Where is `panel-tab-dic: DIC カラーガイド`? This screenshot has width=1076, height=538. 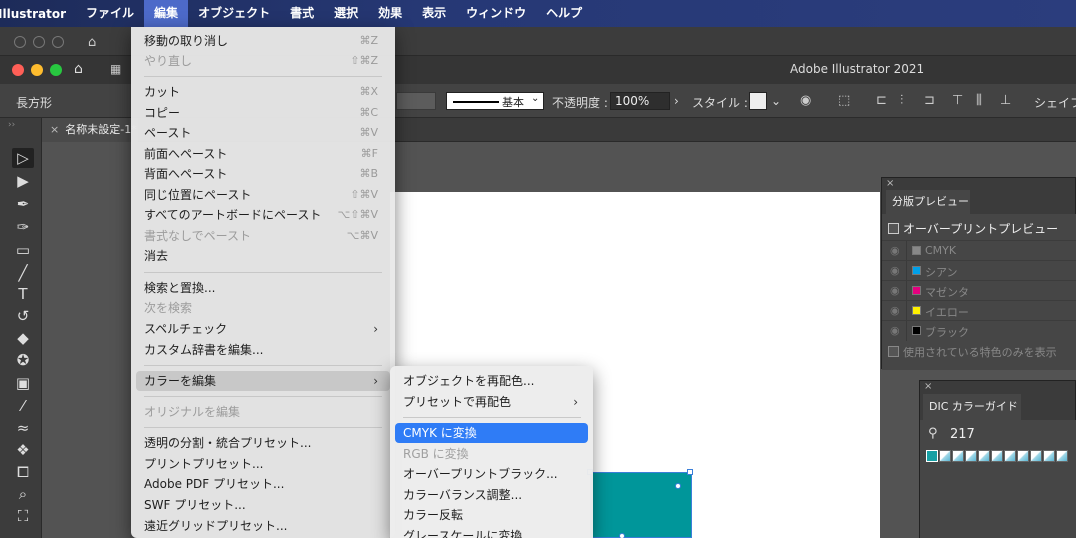
panel-tab-dic: DIC カラーガイド is located at coordinates (972, 407).